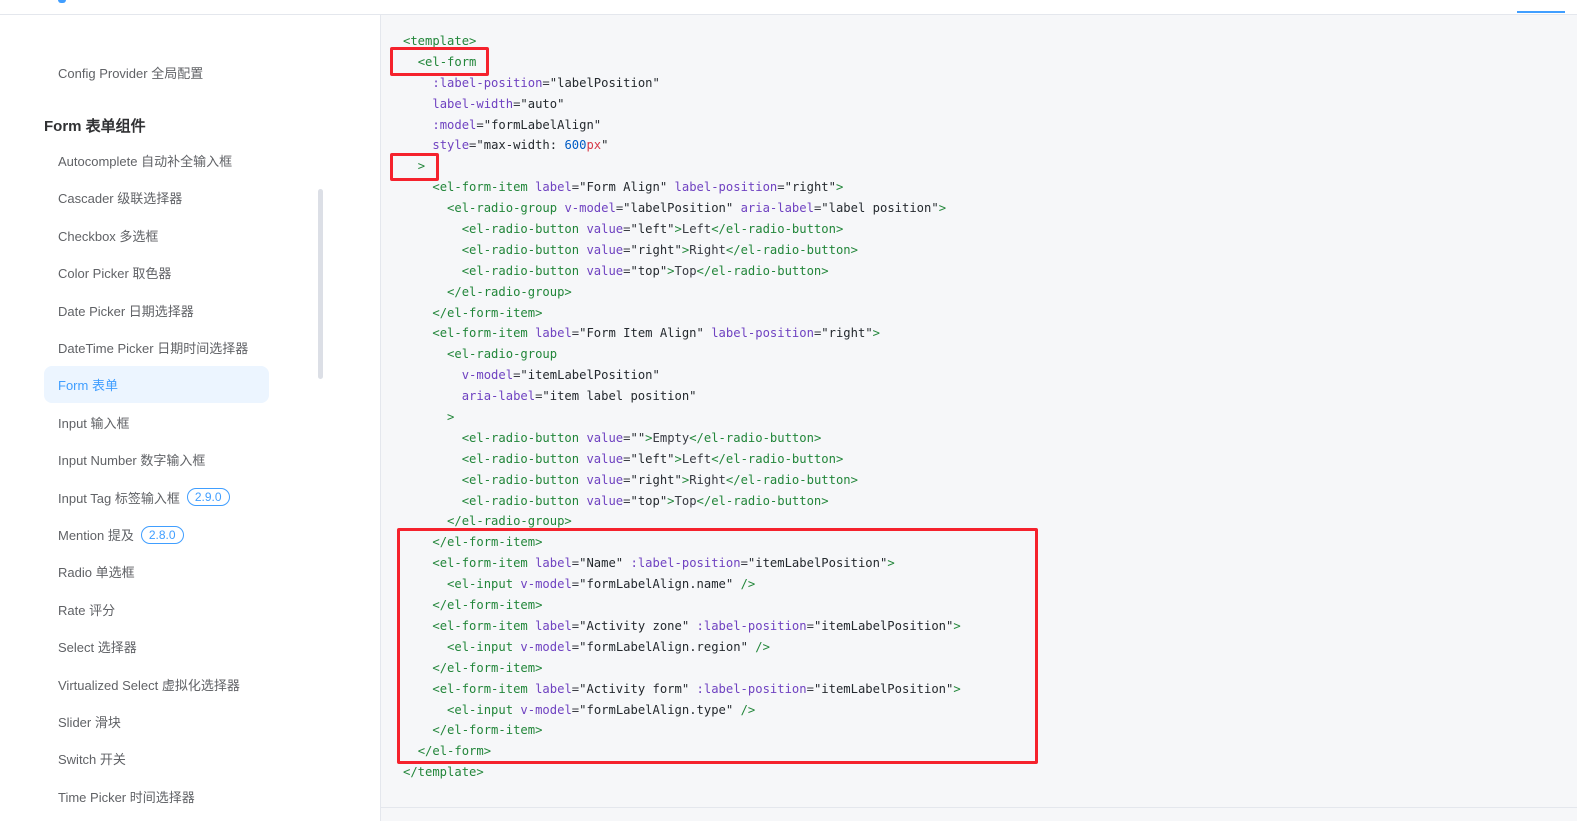 The width and height of the screenshot is (1577, 821). What do you see at coordinates (451, 145) in the screenshot?
I see `code-token: style` at bounding box center [451, 145].